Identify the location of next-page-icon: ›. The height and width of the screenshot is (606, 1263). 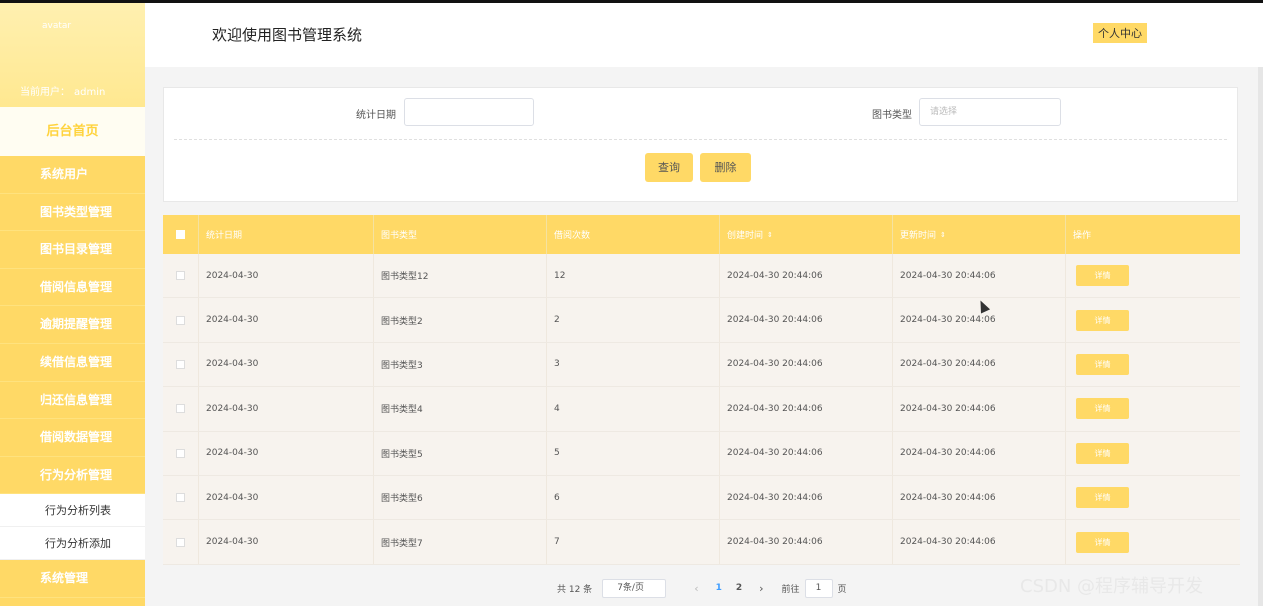
(761, 588).